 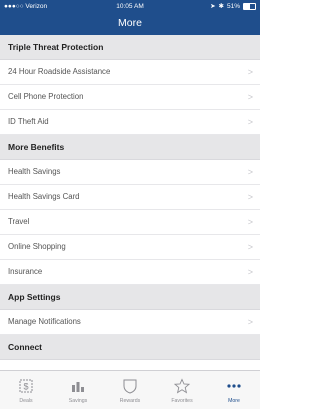 I want to click on tab-bar: $ Deals Savings Rewards Favorites More, so click(x=130, y=389).